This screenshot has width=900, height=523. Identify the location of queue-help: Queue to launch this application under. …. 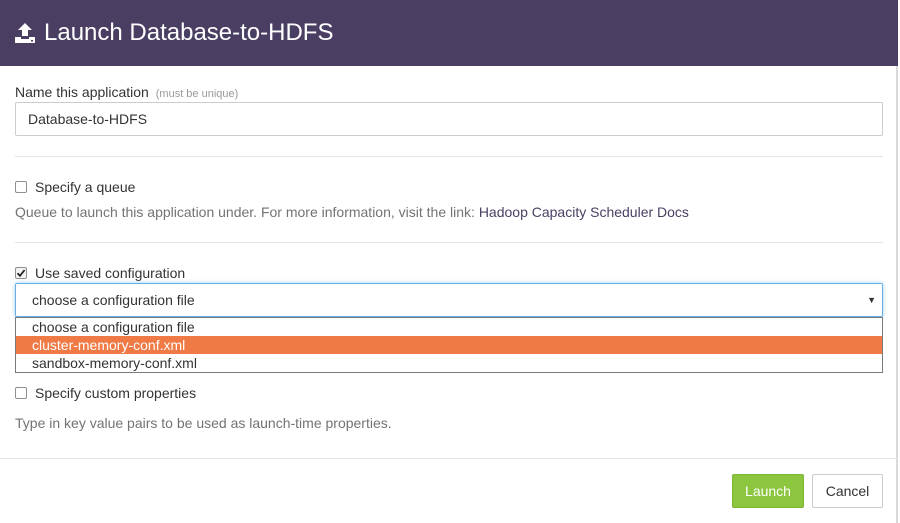
(352, 212).